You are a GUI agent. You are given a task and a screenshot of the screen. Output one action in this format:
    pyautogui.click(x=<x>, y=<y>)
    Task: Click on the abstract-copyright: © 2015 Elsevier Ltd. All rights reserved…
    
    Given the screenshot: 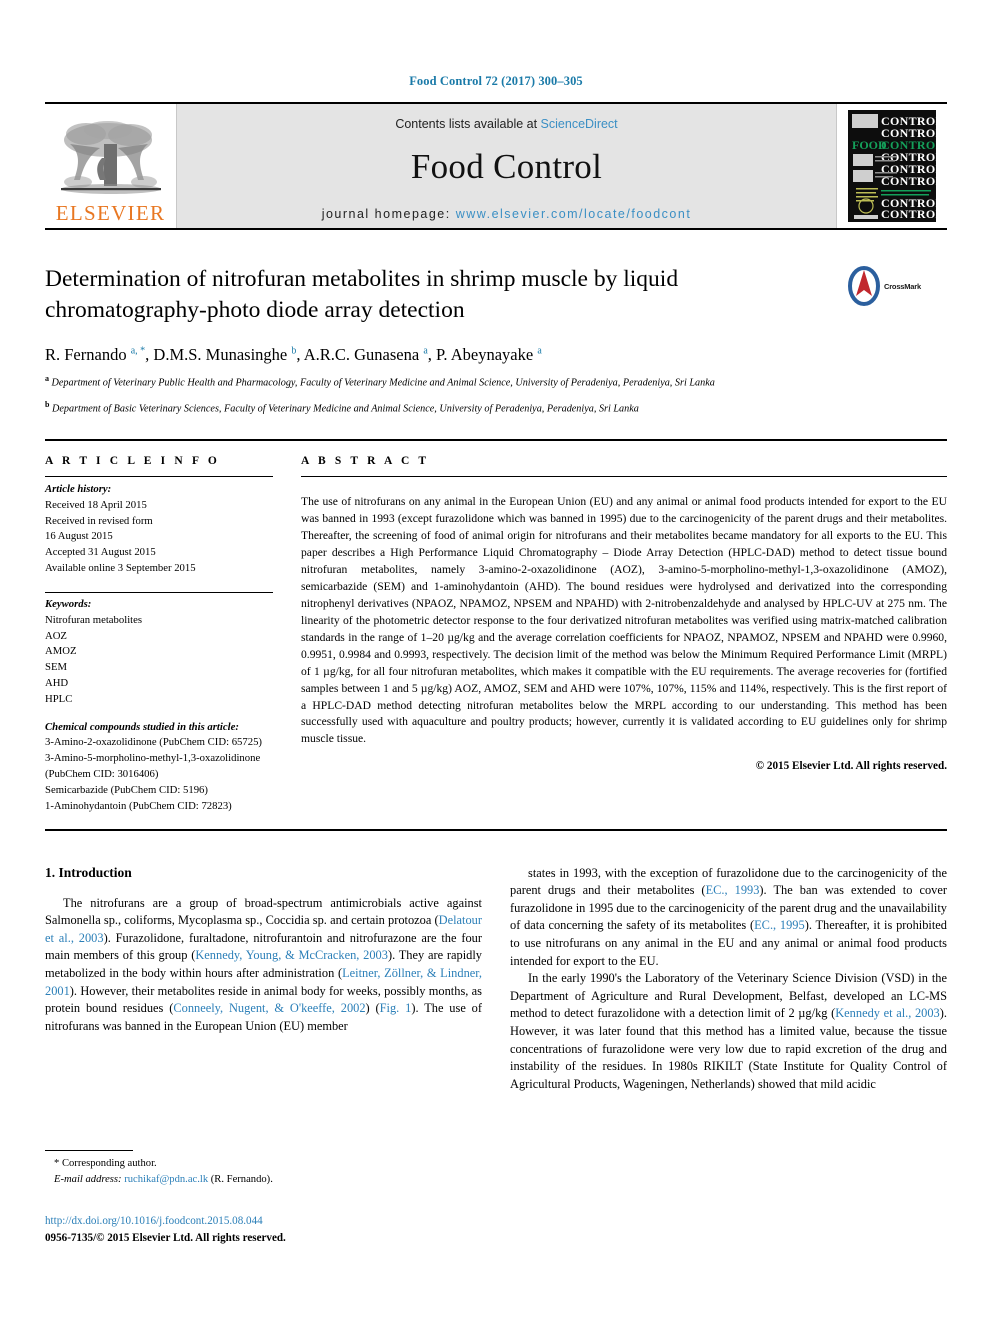 What is the action you would take?
    pyautogui.click(x=851, y=765)
    